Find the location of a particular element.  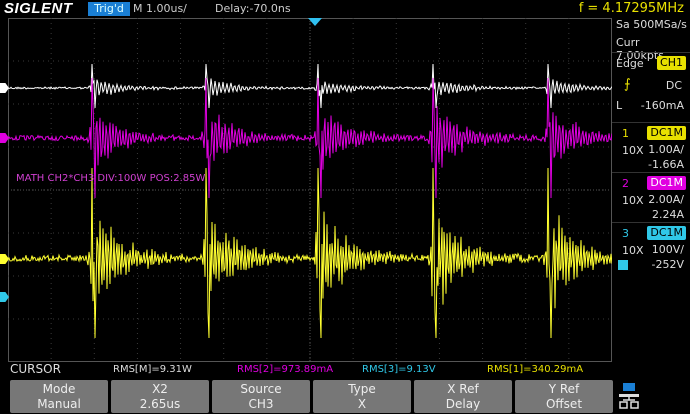

softkey-x2: X2 2.65us is located at coordinates (160, 396).